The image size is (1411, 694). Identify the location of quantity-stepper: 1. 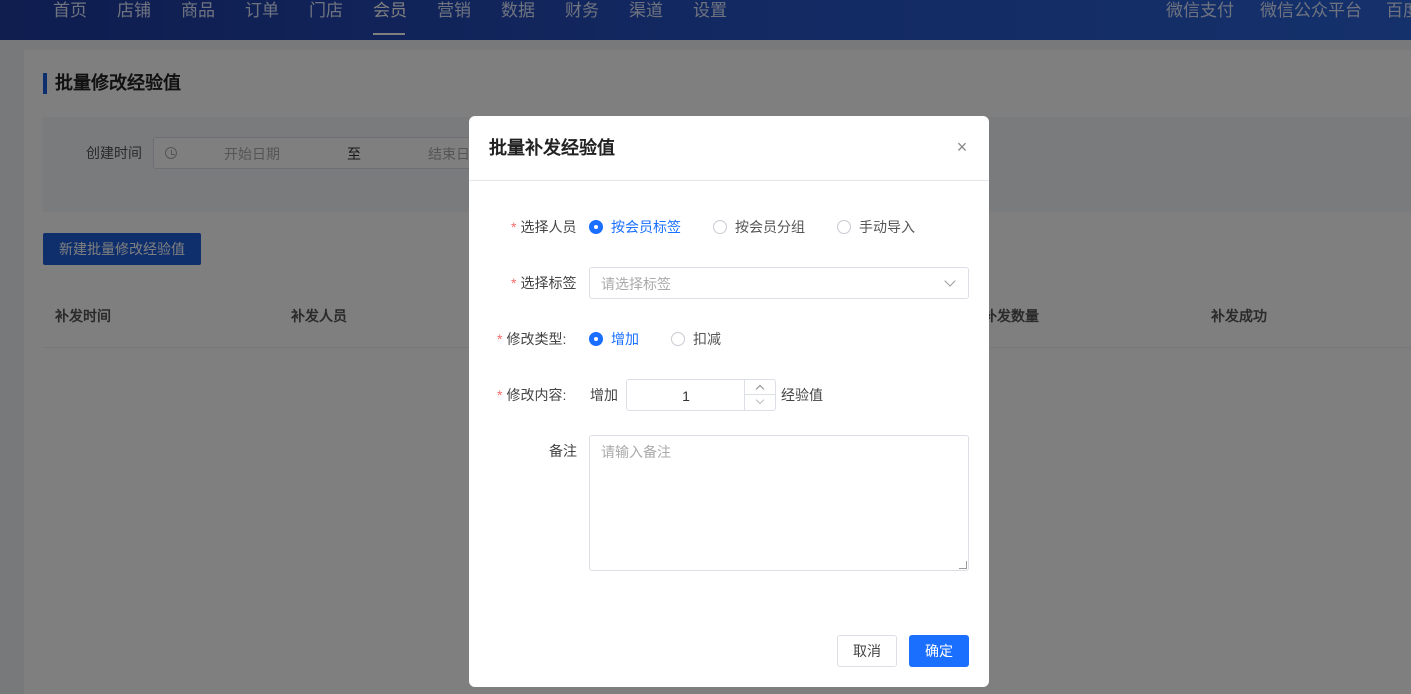
(701, 395).